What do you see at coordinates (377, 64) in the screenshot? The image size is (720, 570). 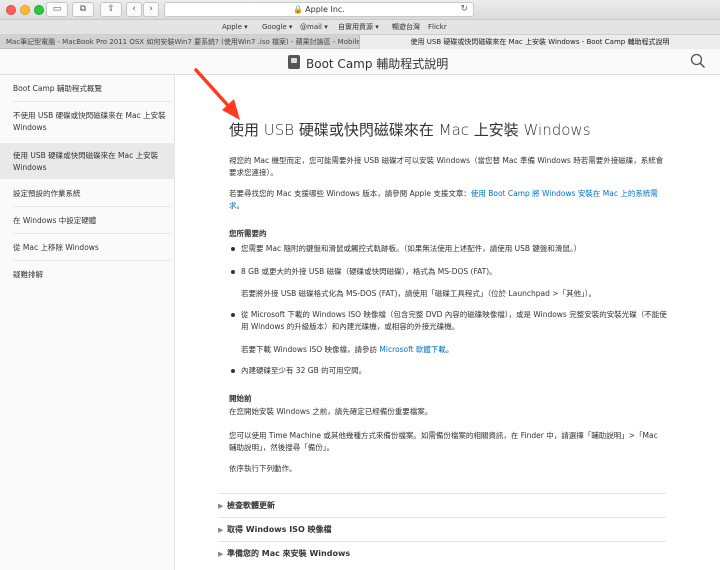 I see `site-title: Boot Camp 輔助程式說明` at bounding box center [377, 64].